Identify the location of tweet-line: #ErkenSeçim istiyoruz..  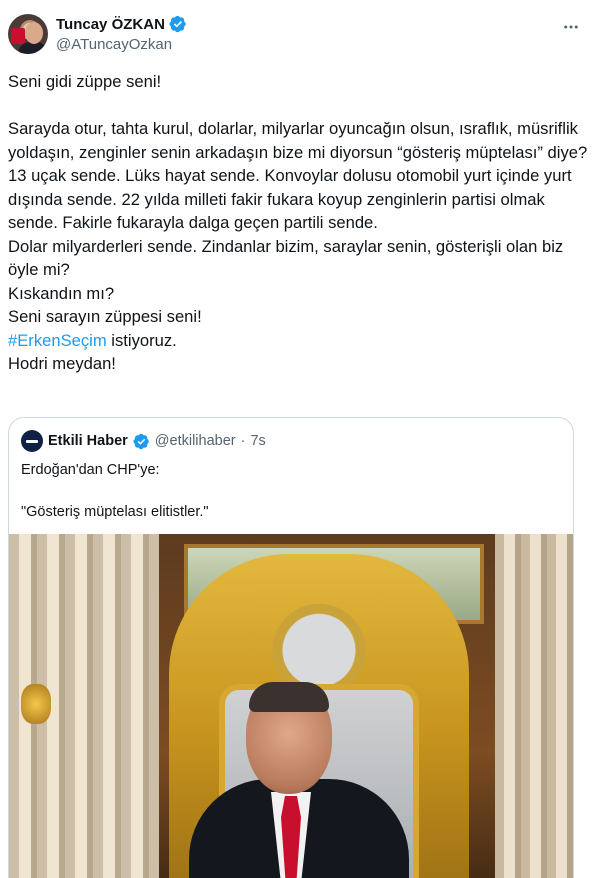
(298, 341).